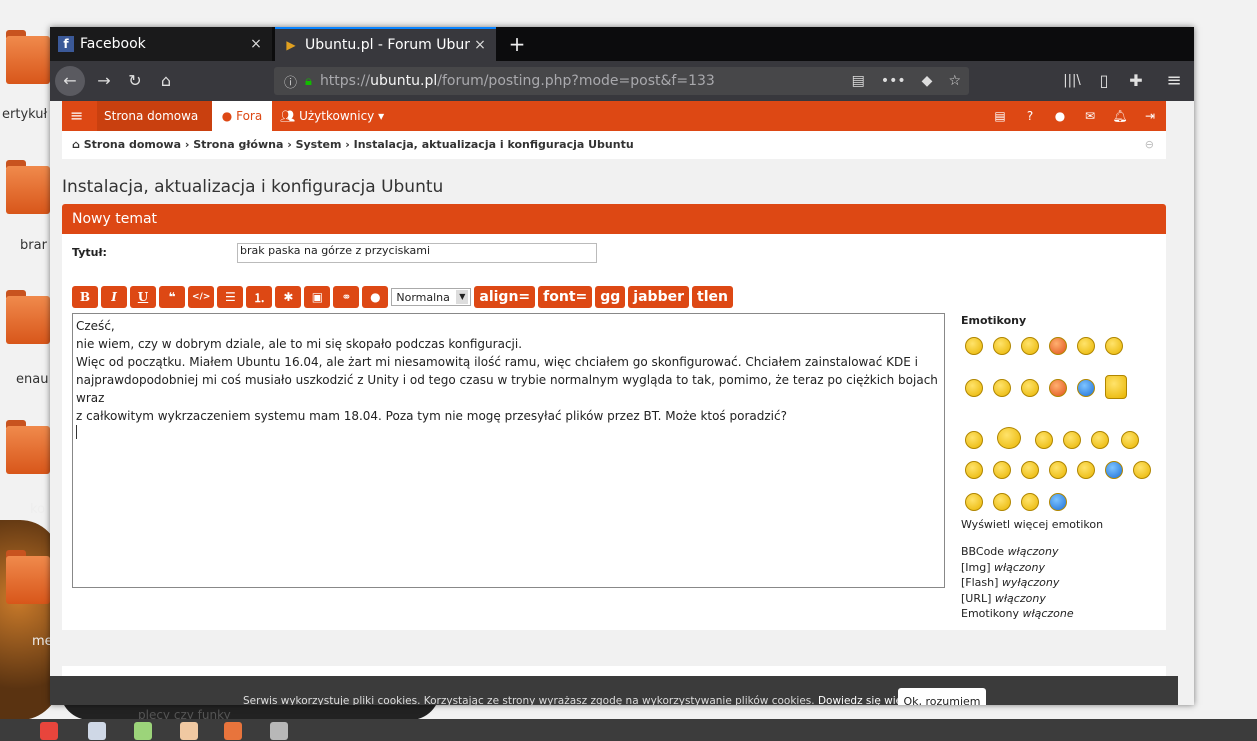 The width and height of the screenshot is (1257, 741). I want to click on reload-button: ↻, so click(135, 81).